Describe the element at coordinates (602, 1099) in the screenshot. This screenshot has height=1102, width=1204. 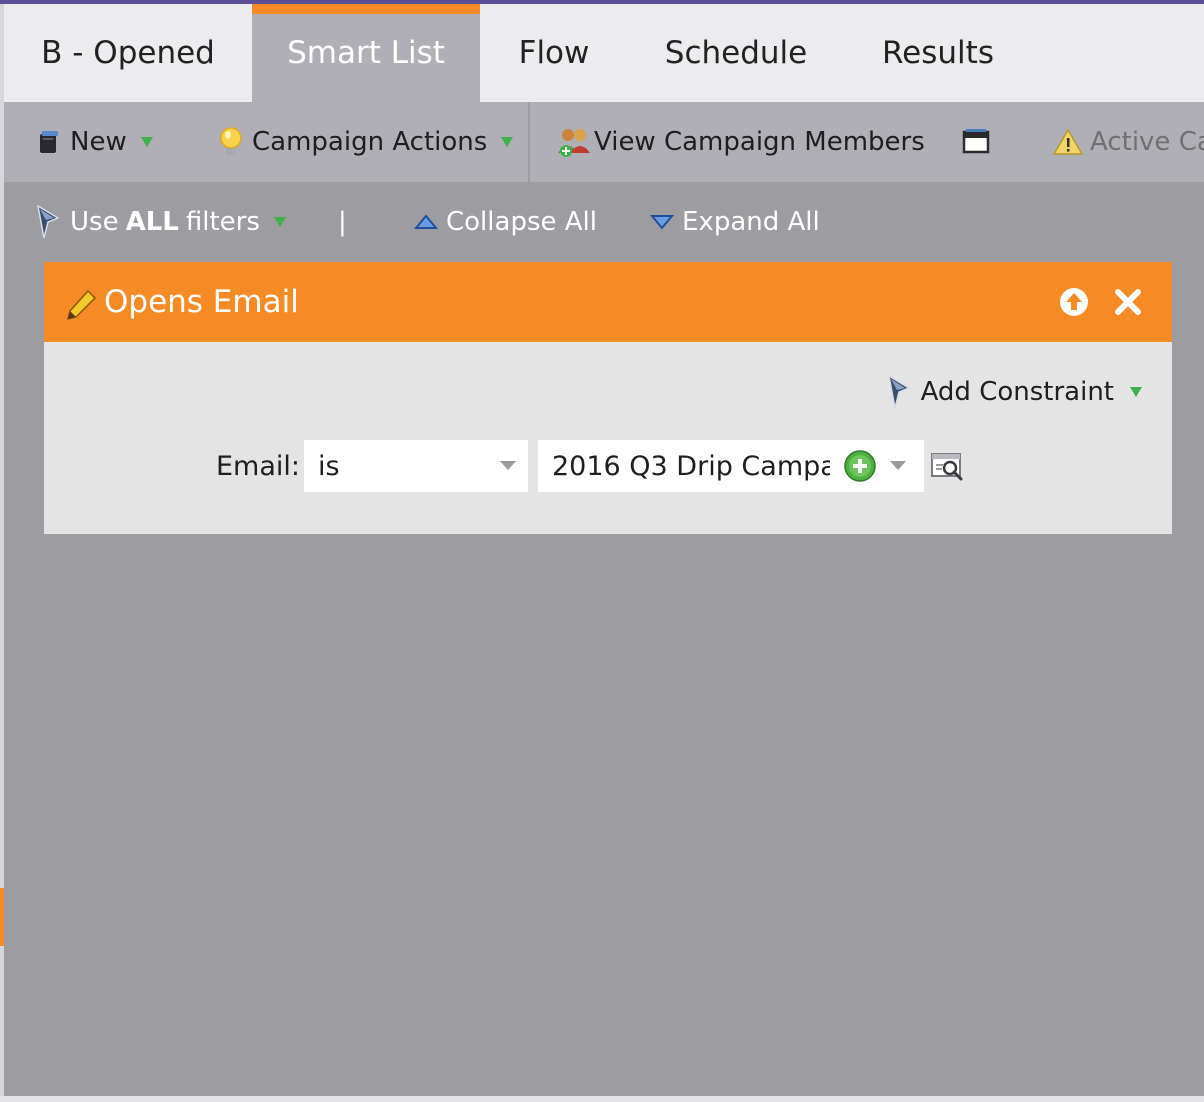
I see `bottom-edge` at that location.